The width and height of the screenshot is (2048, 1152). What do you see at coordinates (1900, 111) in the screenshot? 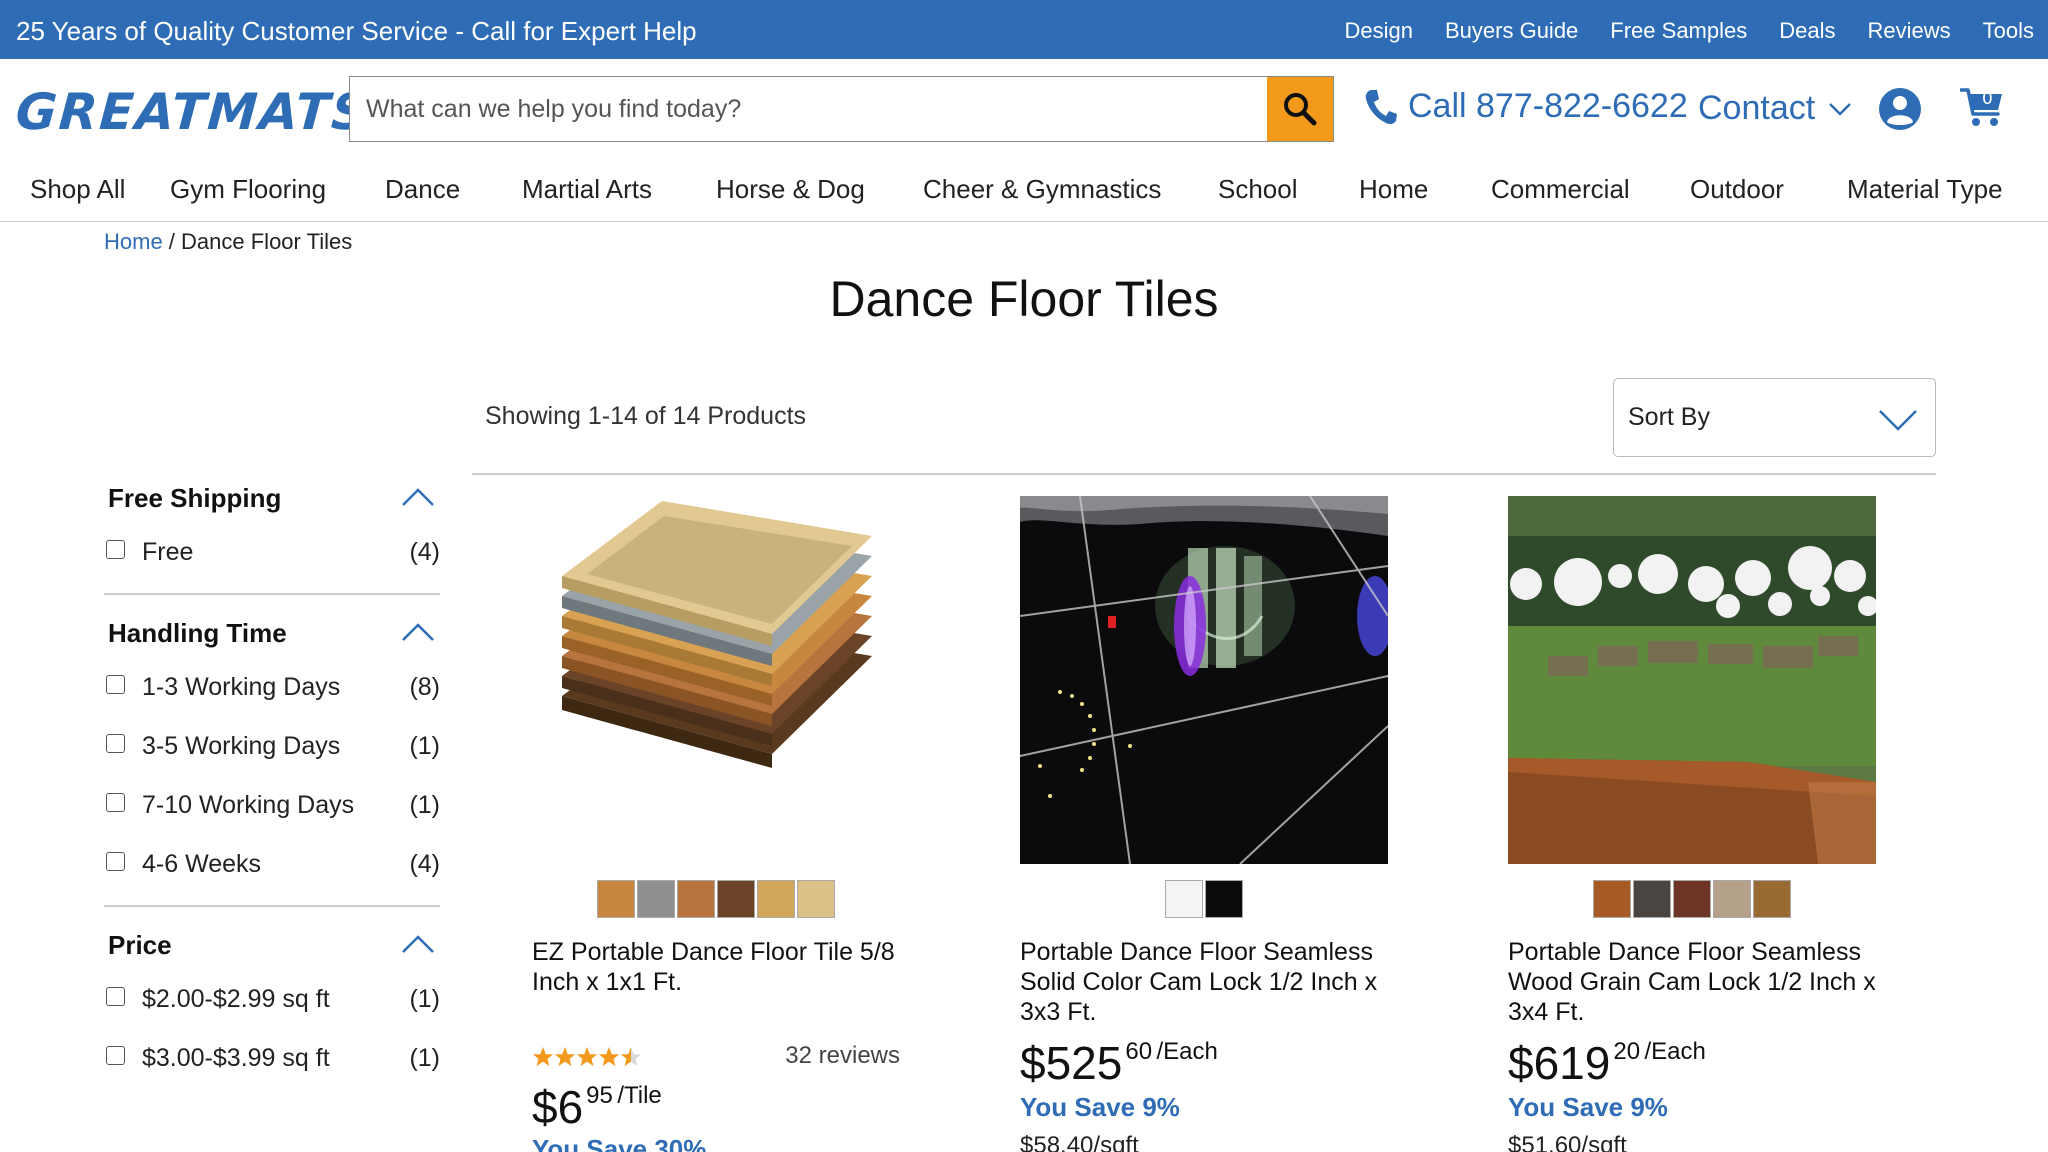
I see `account-button` at bounding box center [1900, 111].